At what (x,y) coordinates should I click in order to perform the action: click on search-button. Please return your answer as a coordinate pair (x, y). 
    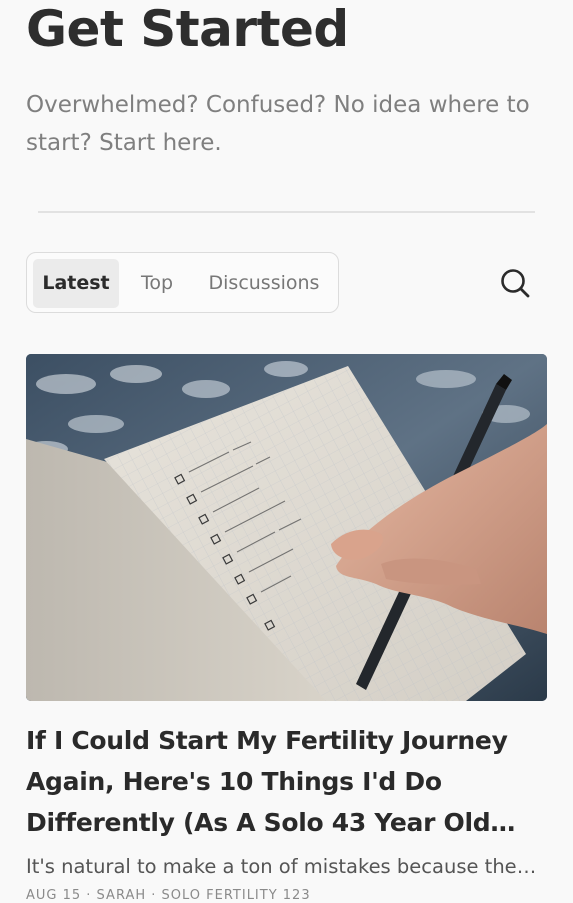
    Looking at the image, I should click on (515, 284).